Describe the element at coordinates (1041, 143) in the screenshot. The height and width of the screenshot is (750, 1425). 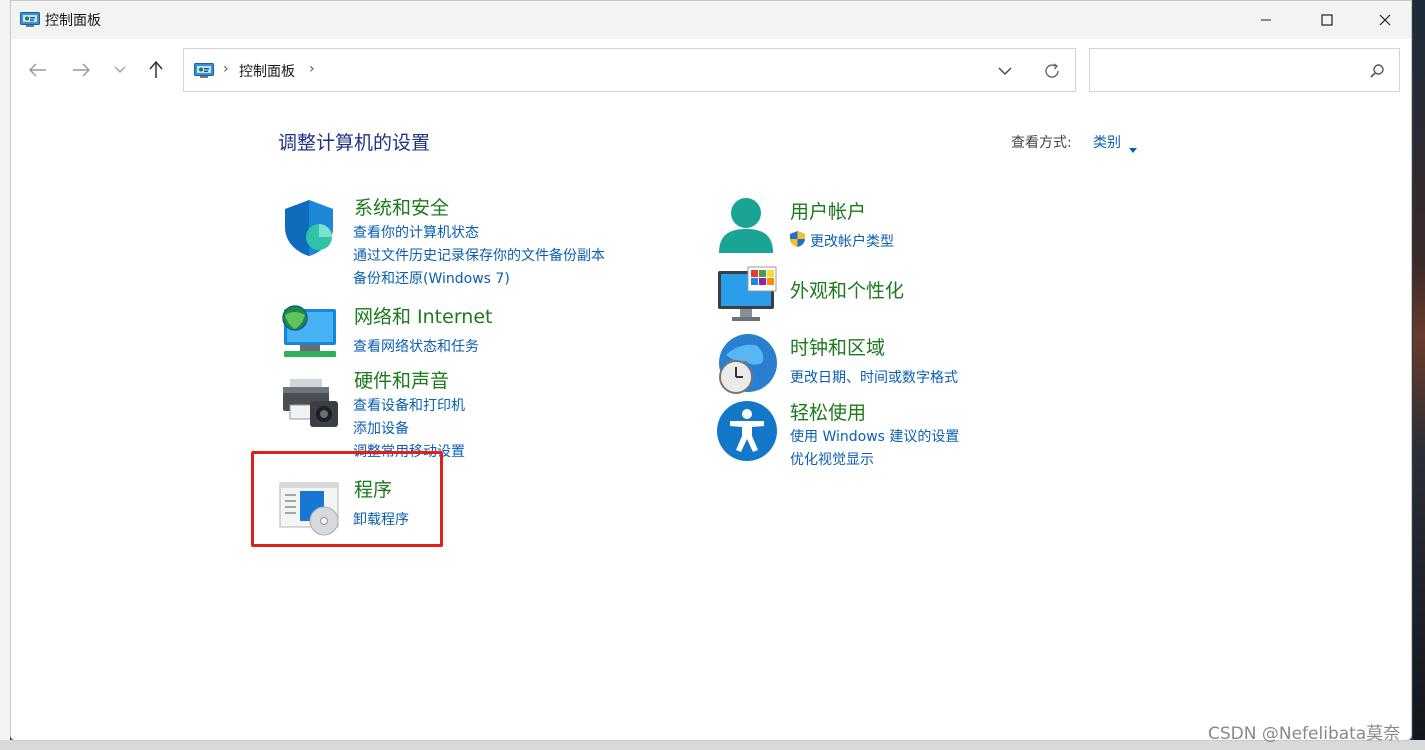
I see `view-by-label: 查看方式:` at that location.